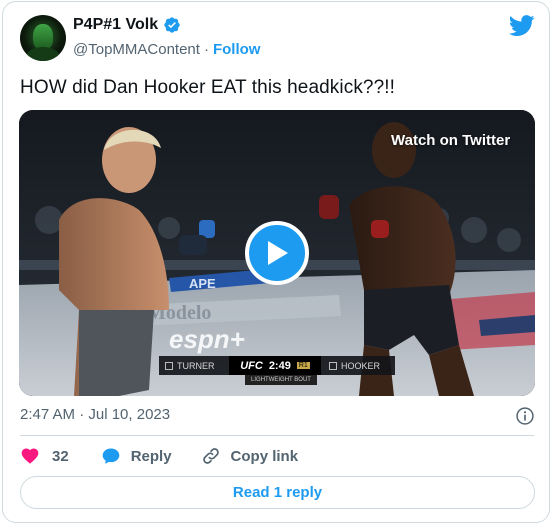 The image size is (553, 526). I want to click on reply-button: Reply, so click(136, 456).